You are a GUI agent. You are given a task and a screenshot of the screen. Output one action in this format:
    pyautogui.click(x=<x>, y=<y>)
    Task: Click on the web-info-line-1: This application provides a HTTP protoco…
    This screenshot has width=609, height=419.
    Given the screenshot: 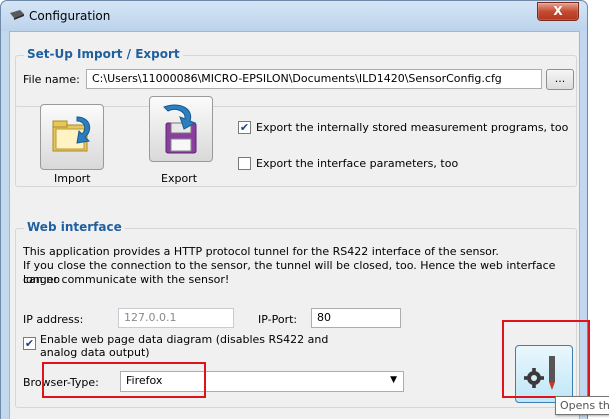 What is the action you would take?
    pyautogui.click(x=261, y=251)
    